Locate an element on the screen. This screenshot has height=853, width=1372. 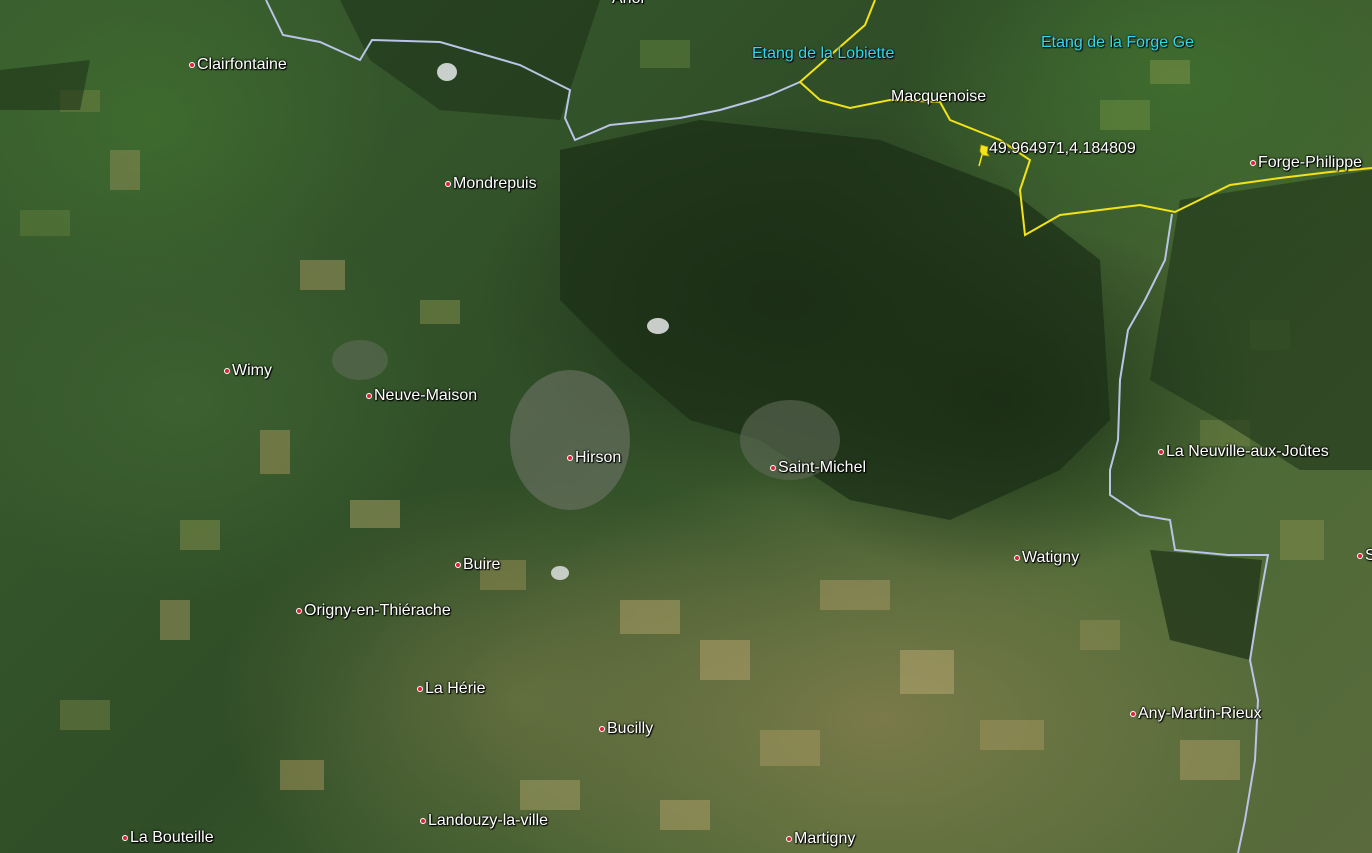
place-la-neuville: La Neuville-aux-Joûtes is located at coordinates (1243, 452).